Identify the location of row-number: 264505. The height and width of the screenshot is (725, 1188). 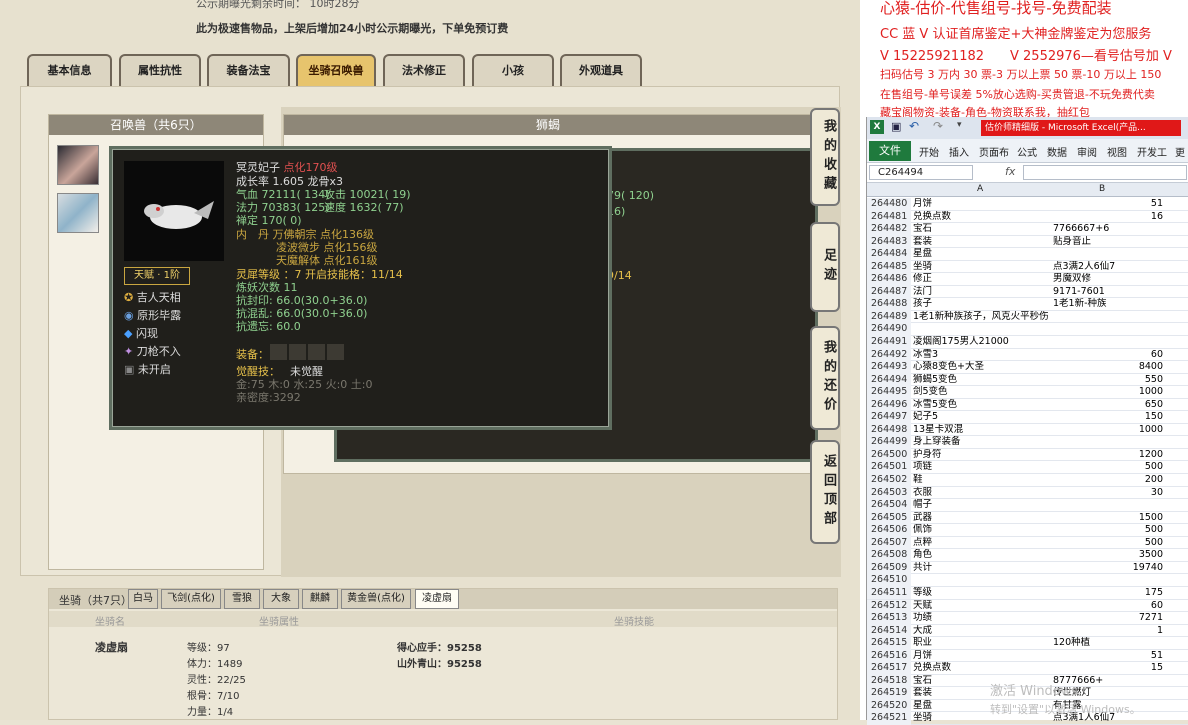
(889, 518).